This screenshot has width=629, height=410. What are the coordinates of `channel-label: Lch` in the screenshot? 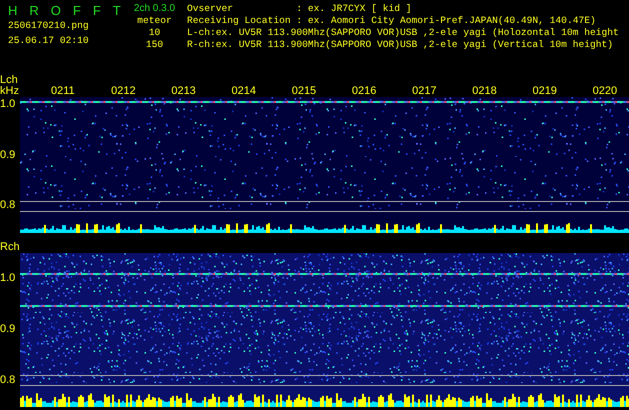 It's located at (9, 80).